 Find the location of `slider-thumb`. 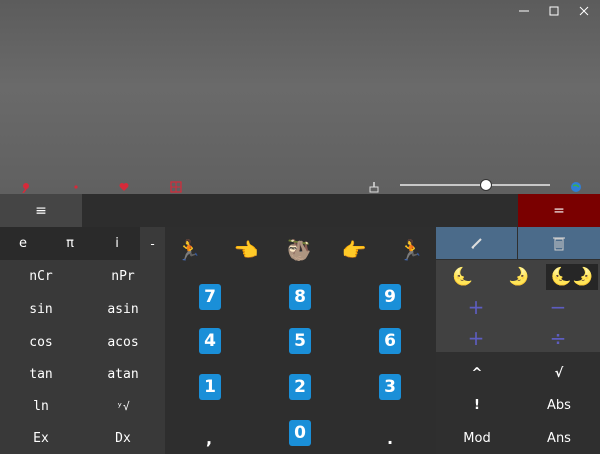

slider-thumb is located at coordinates (485, 185).